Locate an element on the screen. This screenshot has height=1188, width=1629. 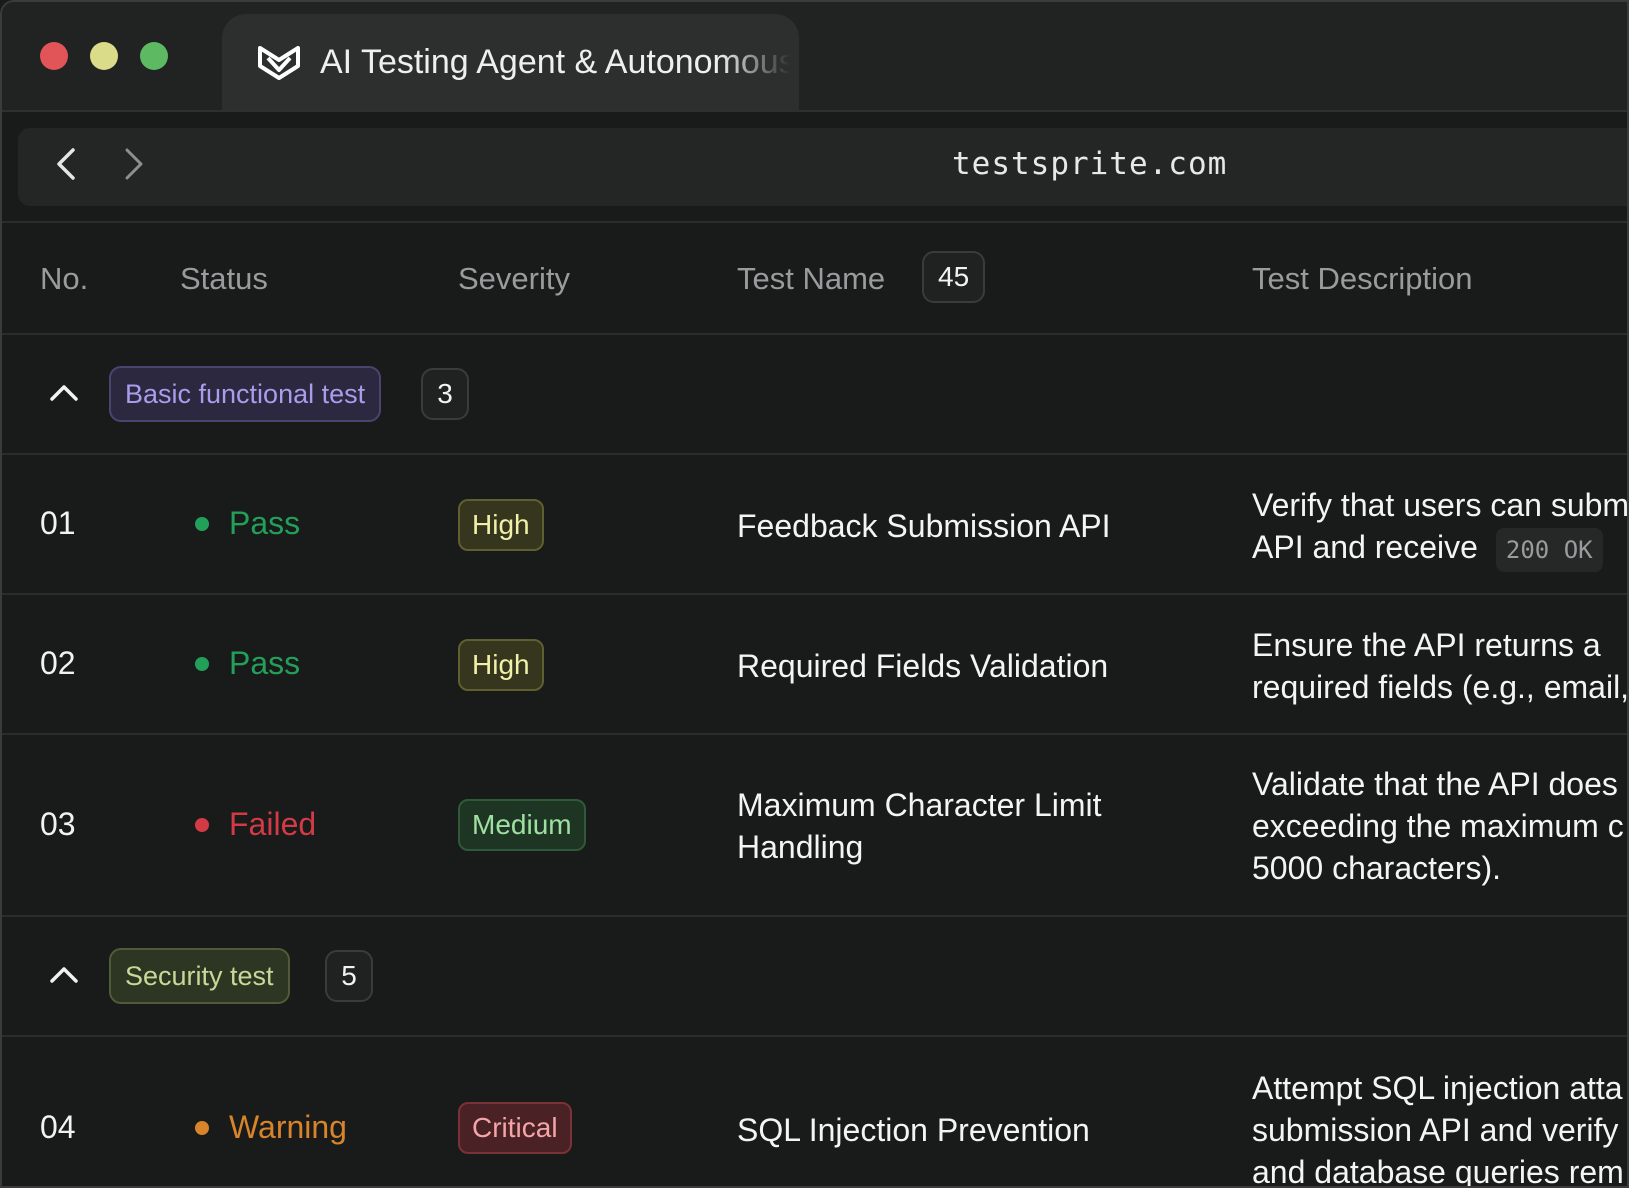
description-line: submission API and verify is located at coordinates (1435, 1130).